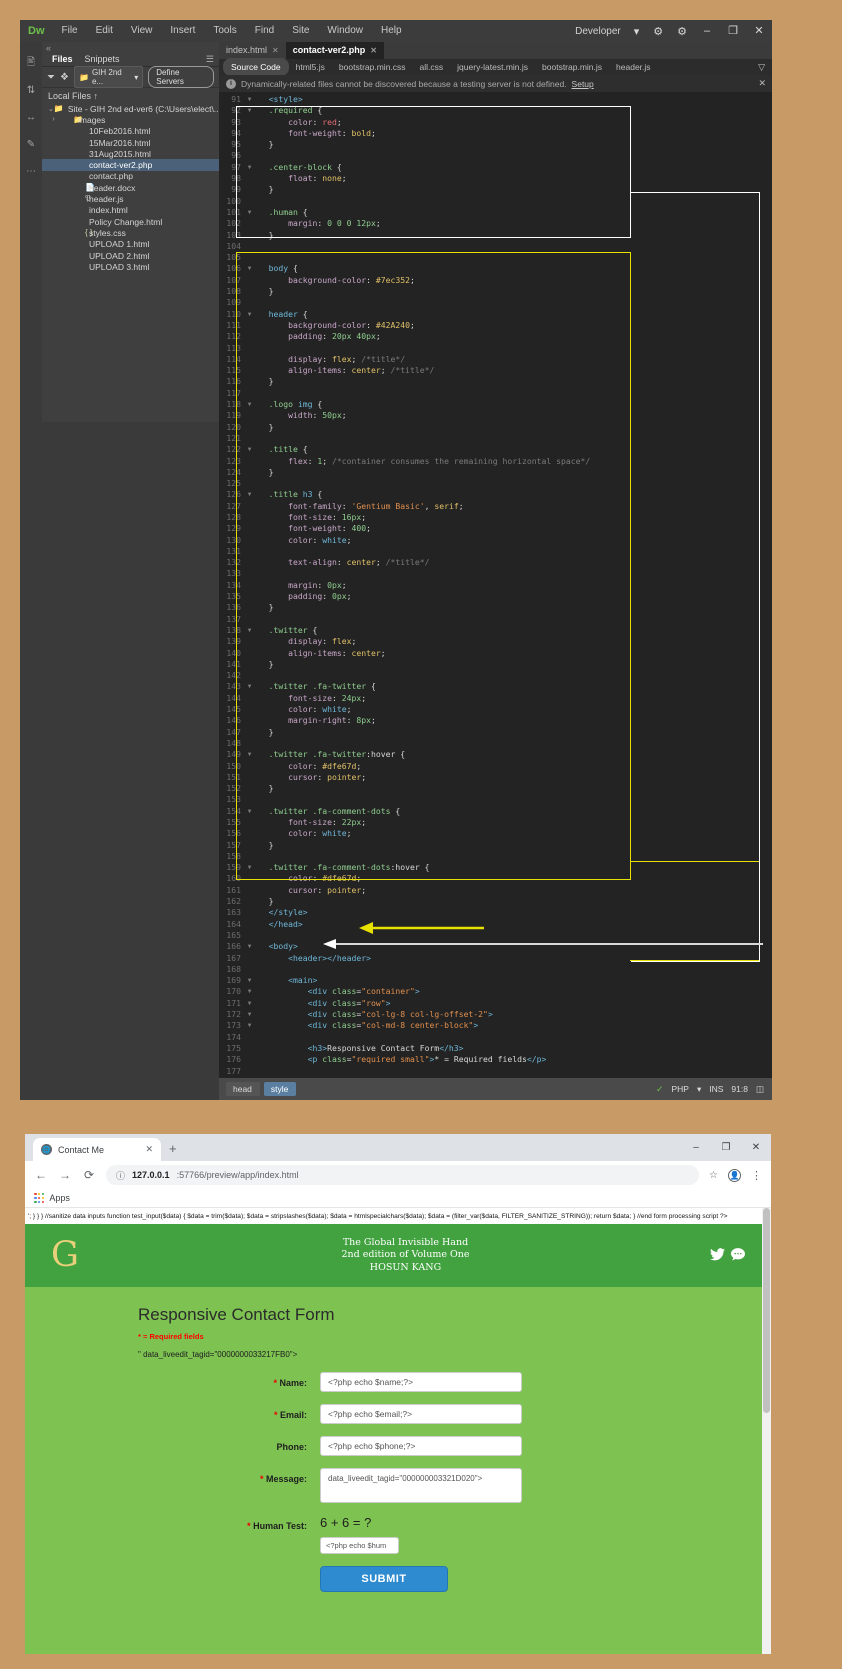 This screenshot has width=842, height=1669. Describe the element at coordinates (726, 1147) in the screenshot. I see `maximize-button: ❐` at that location.